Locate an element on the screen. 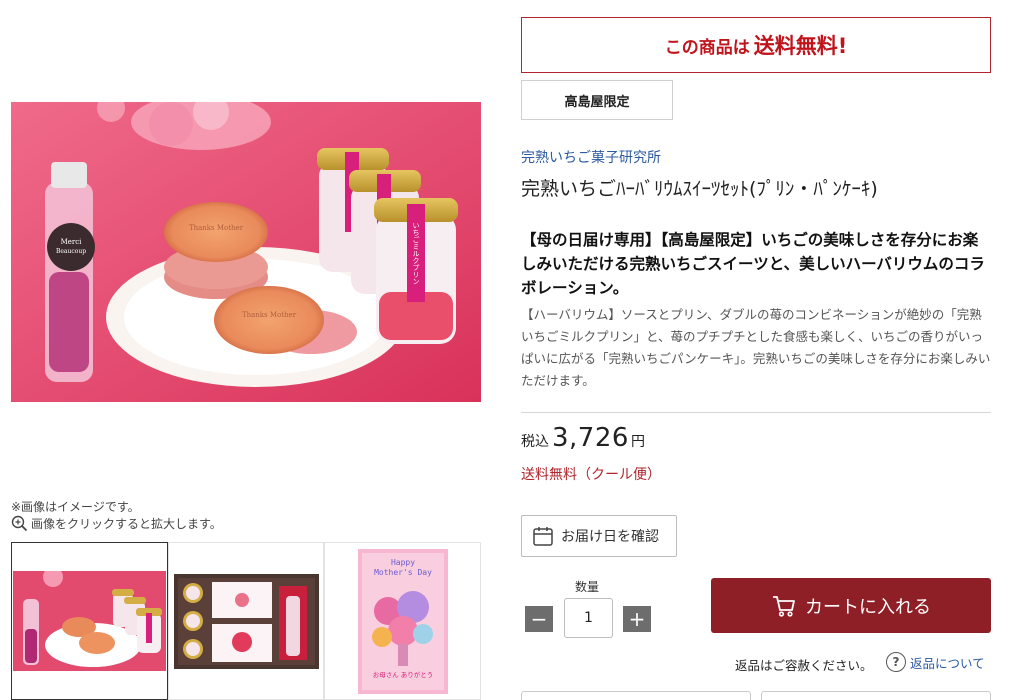 The height and width of the screenshot is (700, 1009). free-shipping-highlight: 送料無料! is located at coordinates (800, 46).